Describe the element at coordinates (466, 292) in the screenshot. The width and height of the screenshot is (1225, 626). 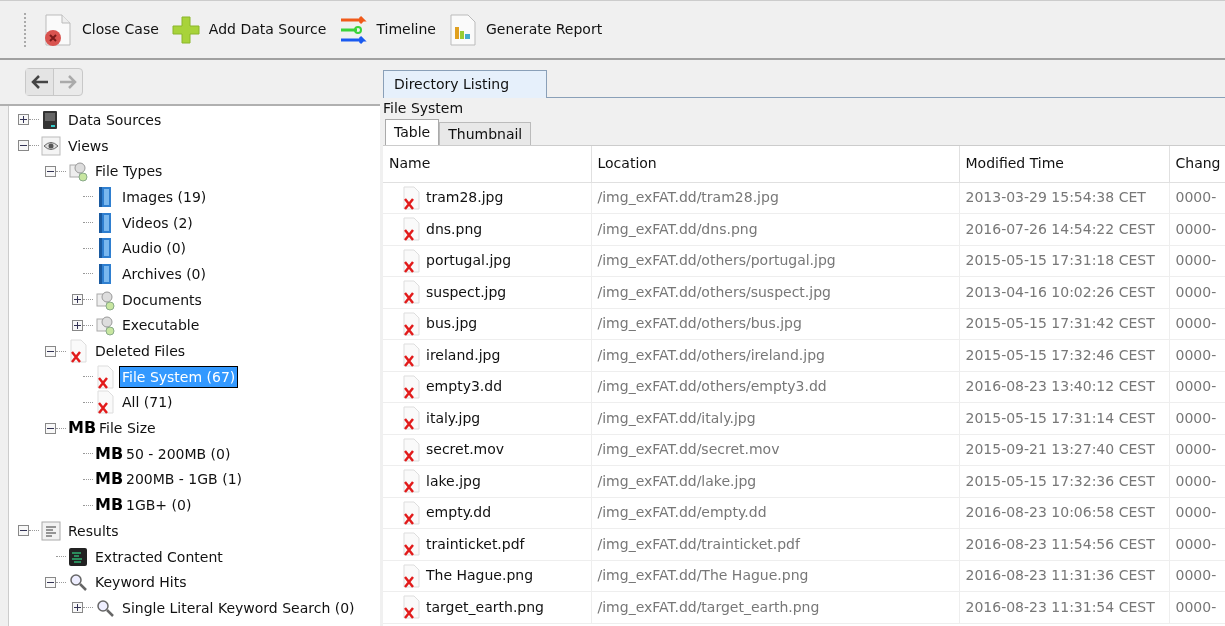
I see `file-name: suspect.jpg` at that location.